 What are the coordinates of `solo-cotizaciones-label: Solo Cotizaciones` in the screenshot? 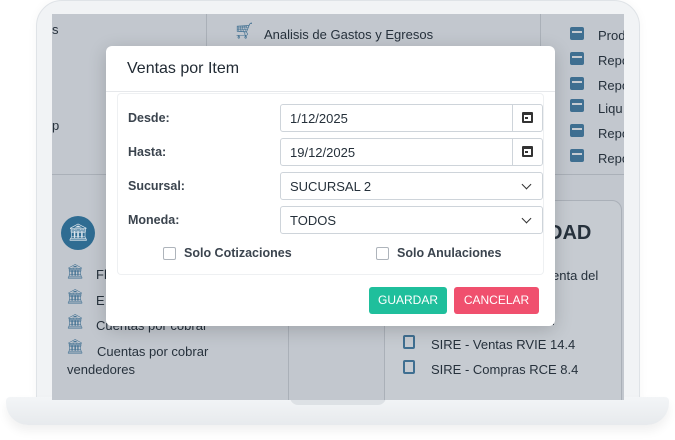 It's located at (238, 253).